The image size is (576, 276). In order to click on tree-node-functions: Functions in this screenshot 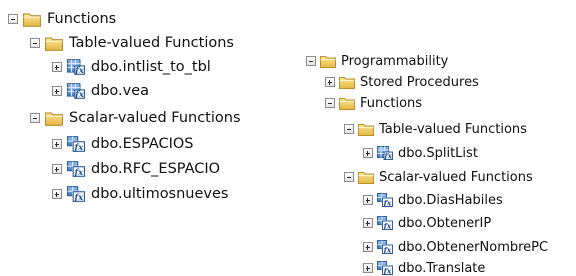, I will do `click(62, 19)`.